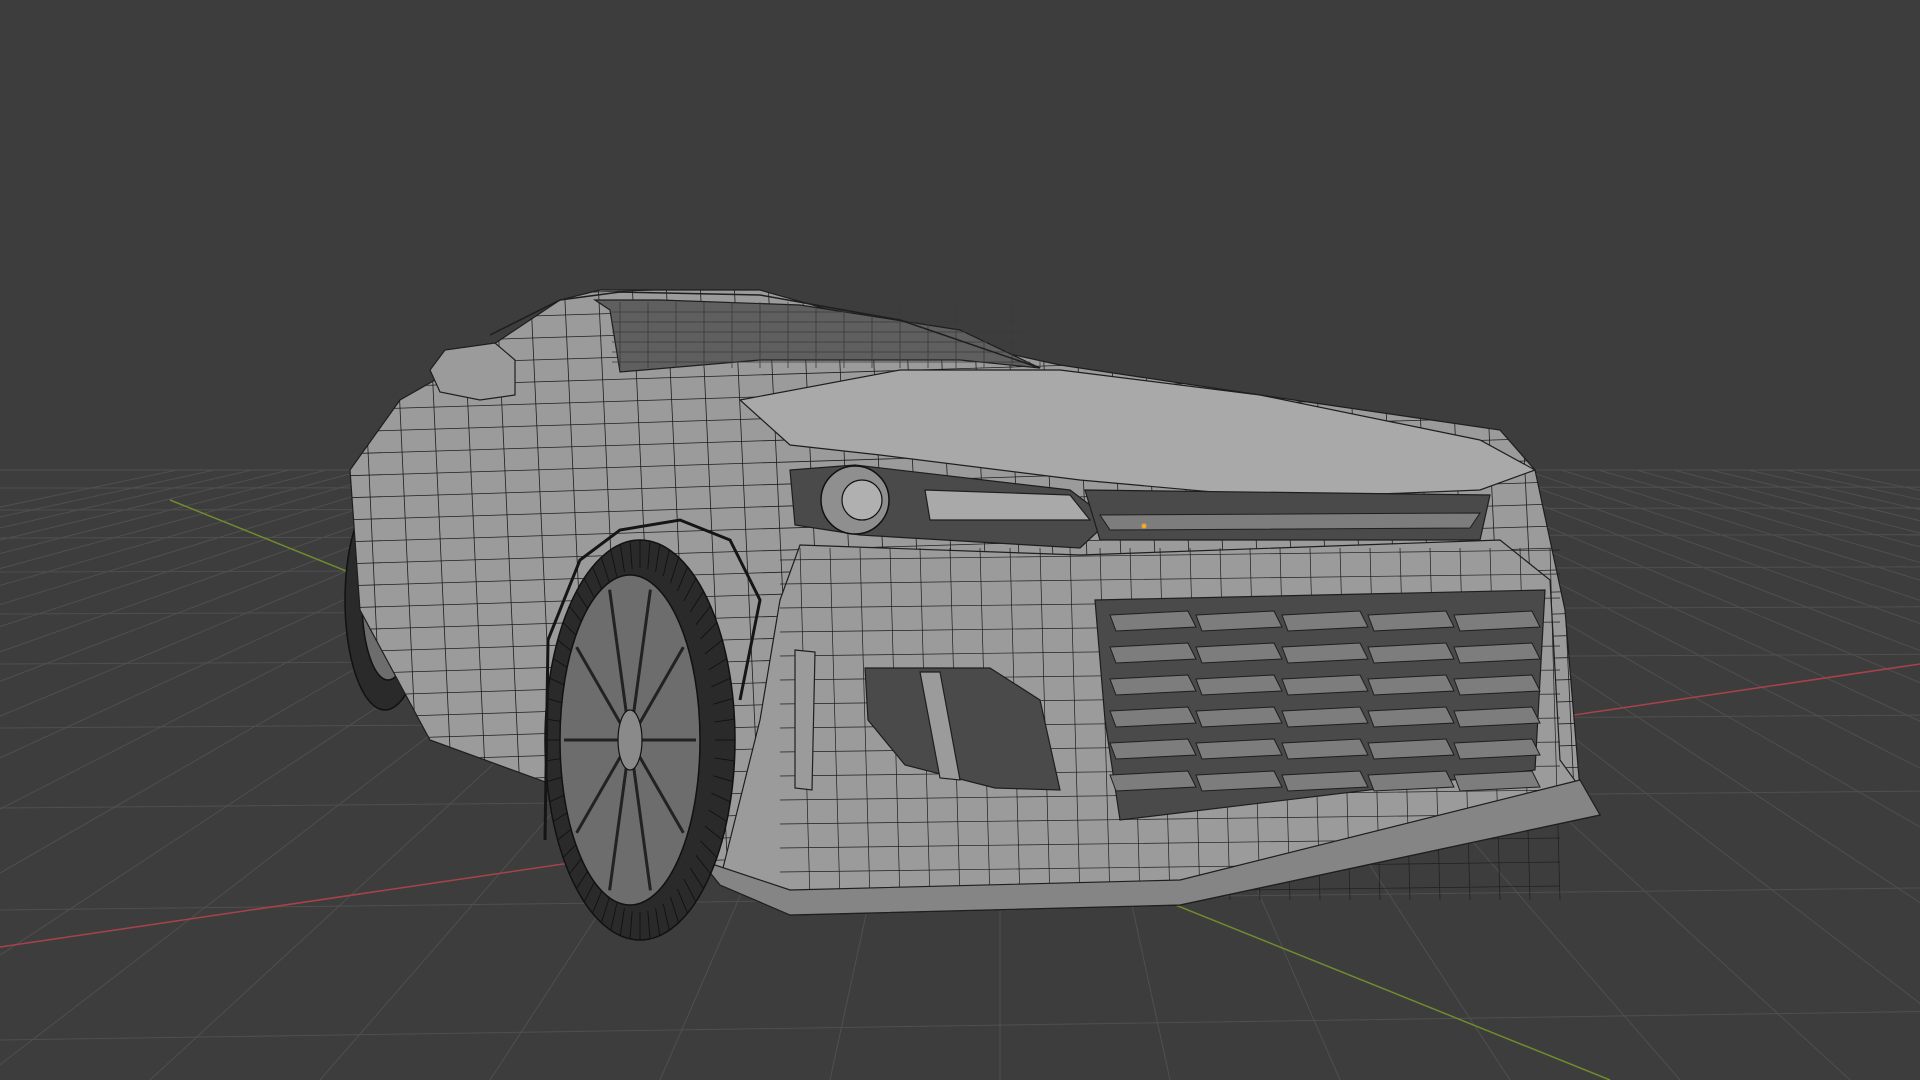 The width and height of the screenshot is (1920, 1080). I want to click on headlight-lens-inner, so click(862, 500).